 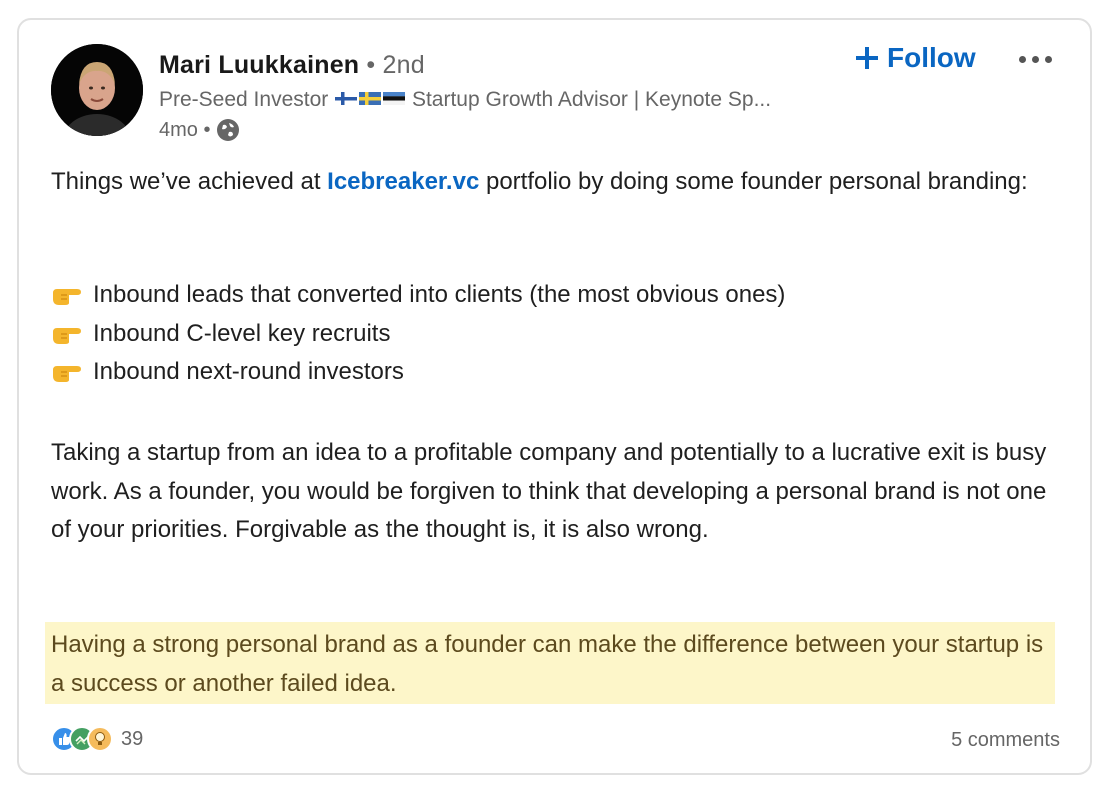 I want to click on sweden-flag-icon, so click(x=370, y=98).